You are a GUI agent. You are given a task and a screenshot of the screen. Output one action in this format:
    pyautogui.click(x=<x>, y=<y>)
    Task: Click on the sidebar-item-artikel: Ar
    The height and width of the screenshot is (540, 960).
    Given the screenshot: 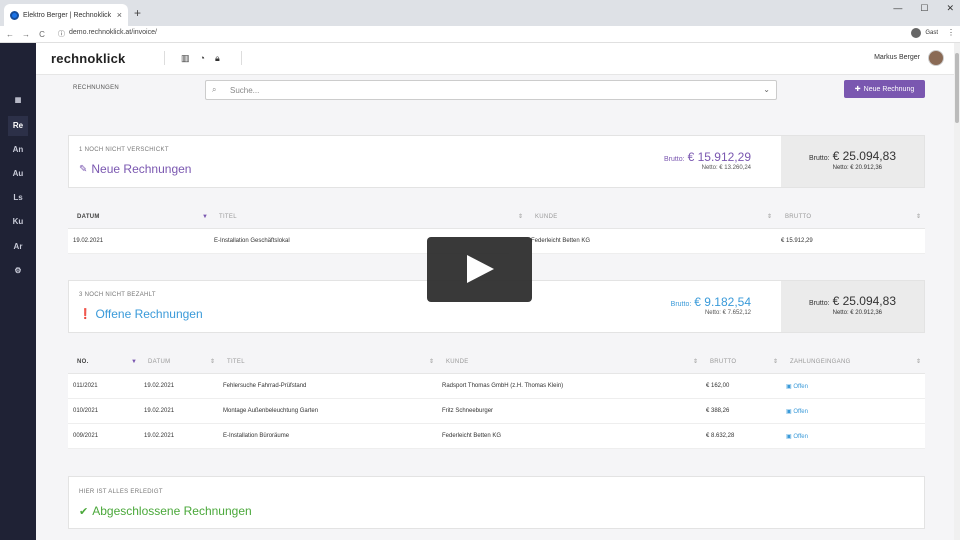 What is the action you would take?
    pyautogui.click(x=18, y=247)
    